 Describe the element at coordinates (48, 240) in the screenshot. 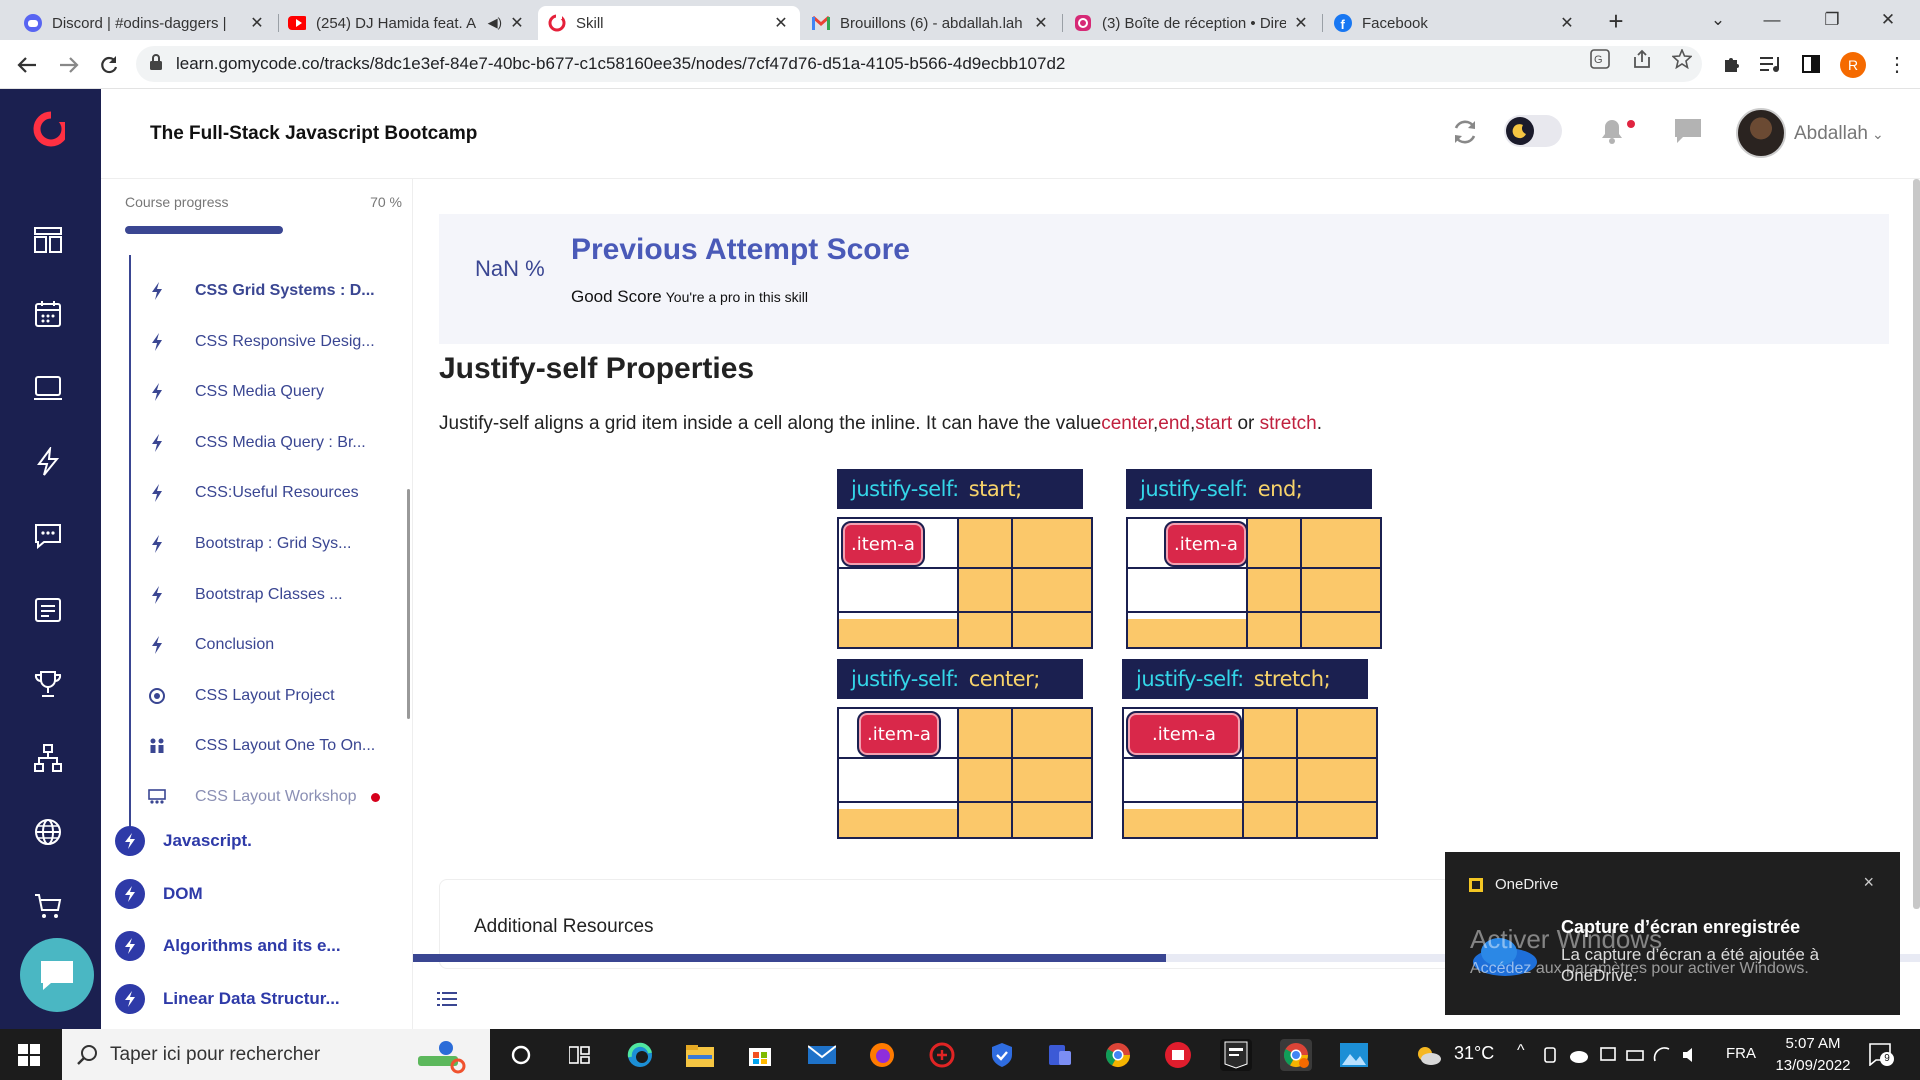

I see `dashboard-icon` at that location.